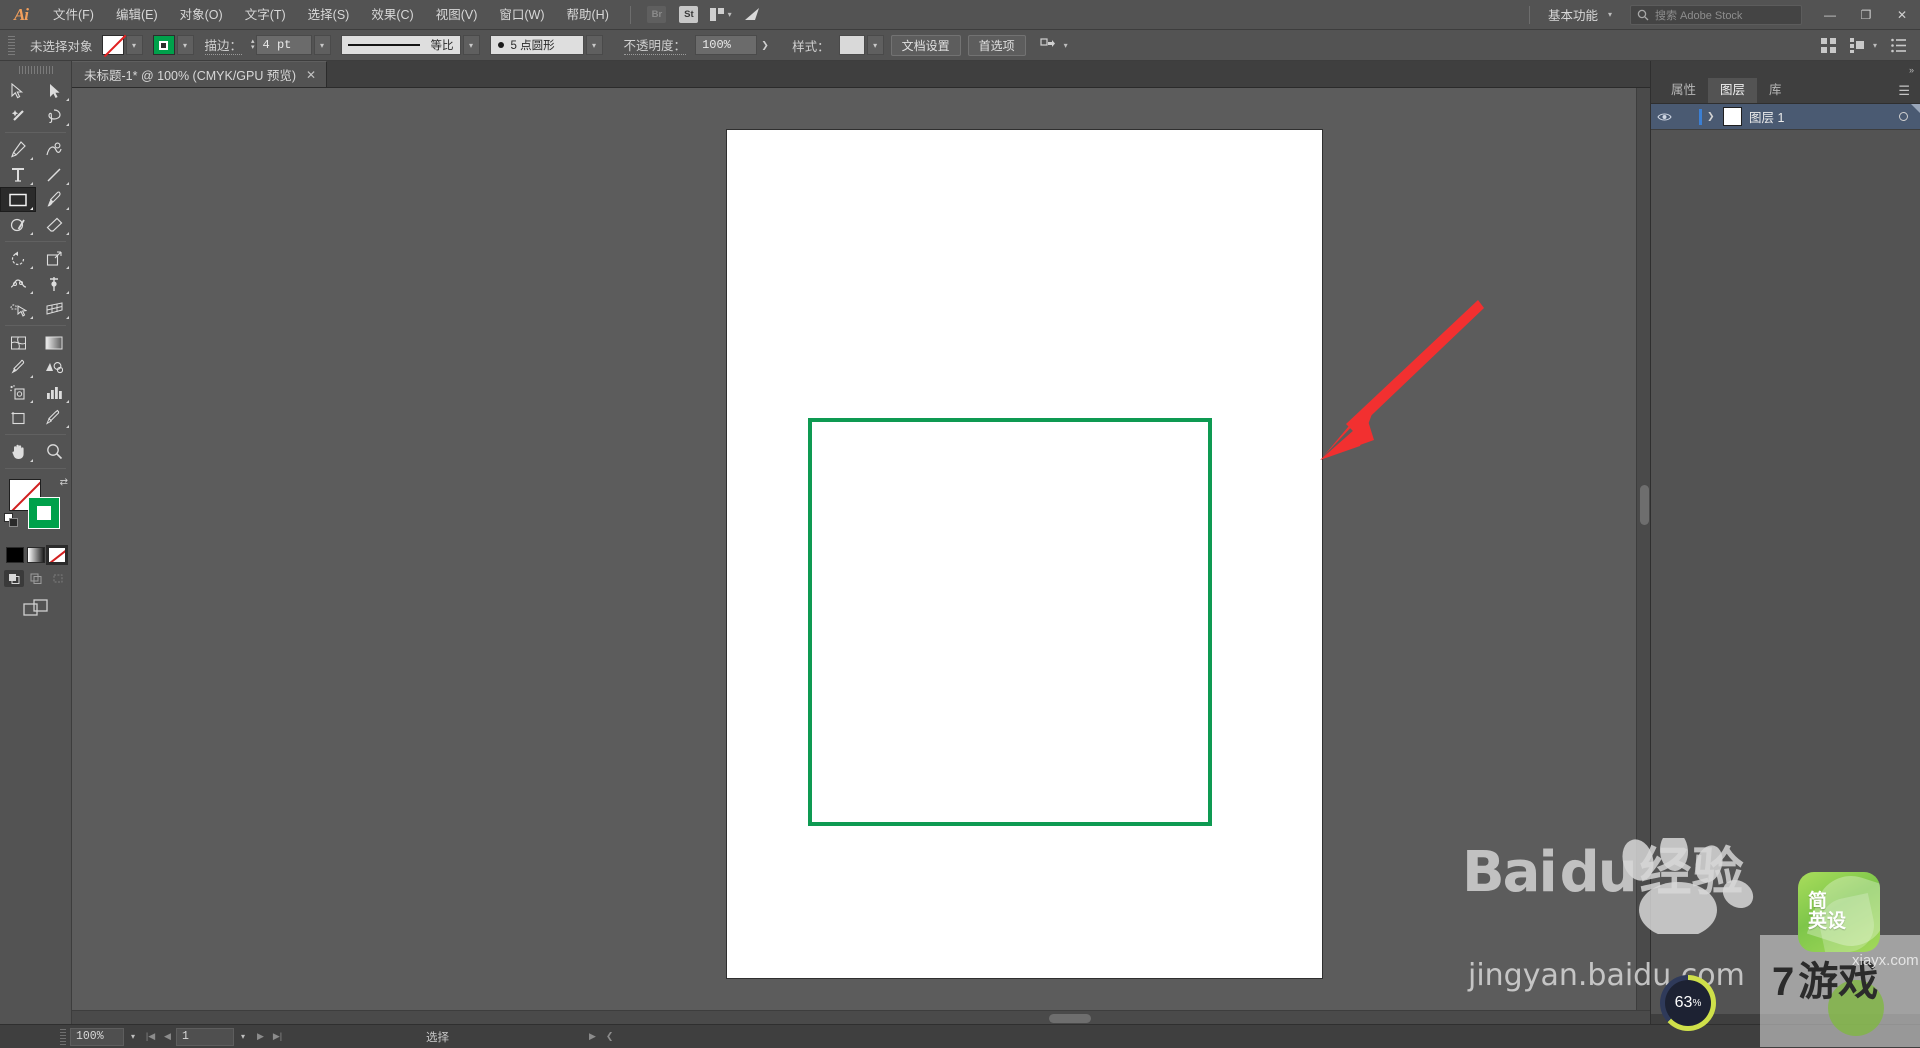 The width and height of the screenshot is (1920, 1048). What do you see at coordinates (44, 513) in the screenshot?
I see `stroke-color-swatch` at bounding box center [44, 513].